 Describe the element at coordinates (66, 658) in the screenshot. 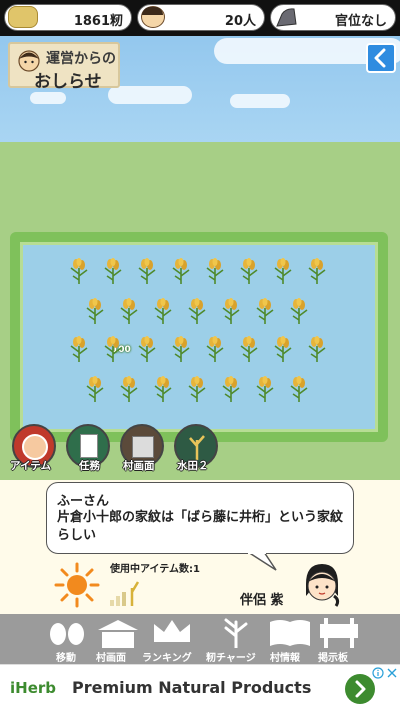

I see `nav-move-label: 移動` at that location.